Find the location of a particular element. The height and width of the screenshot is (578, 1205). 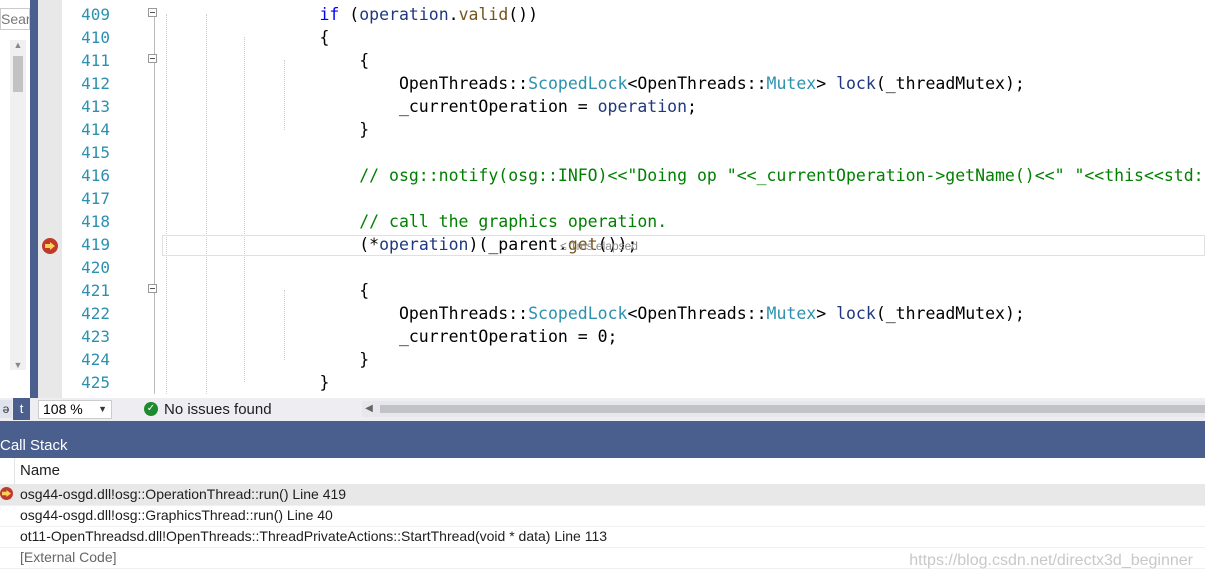

code-line: 423 _currentOperation = 0; is located at coordinates (621, 336).